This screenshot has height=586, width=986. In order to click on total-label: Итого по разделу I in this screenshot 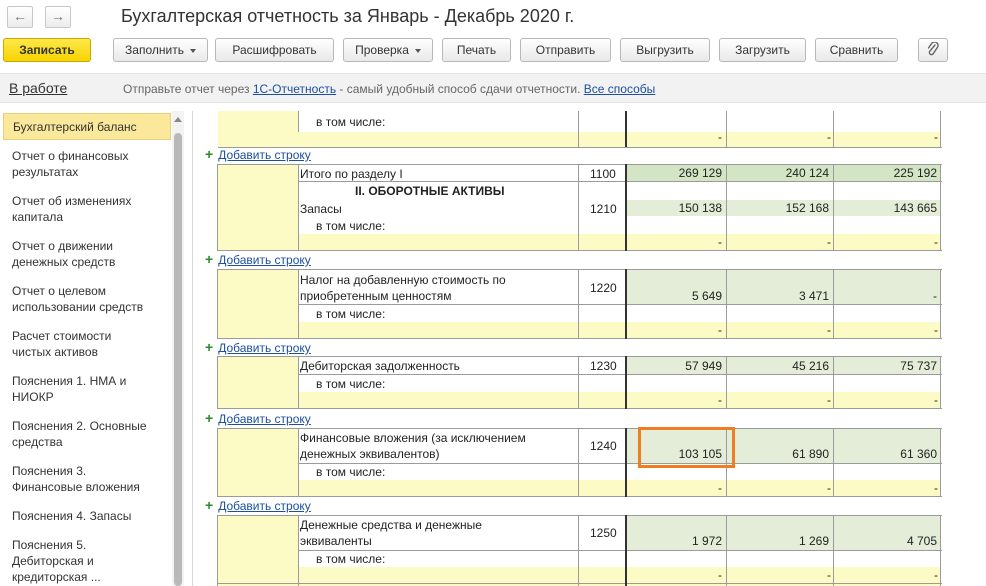, I will do `click(351, 174)`.